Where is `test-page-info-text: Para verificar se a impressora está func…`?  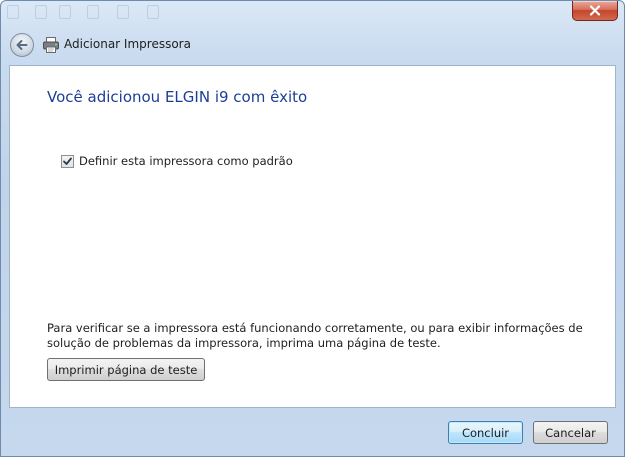 test-page-info-text: Para verificar se a impressora está func… is located at coordinates (315, 335).